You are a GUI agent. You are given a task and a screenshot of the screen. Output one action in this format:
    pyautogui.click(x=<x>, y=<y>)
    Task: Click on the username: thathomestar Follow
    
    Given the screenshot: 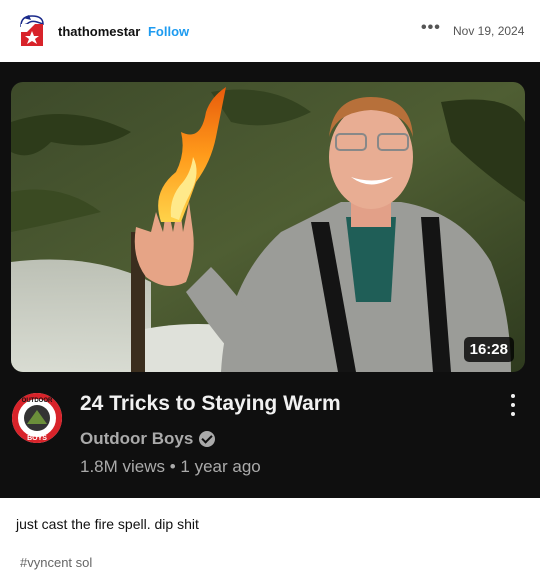 What is the action you would take?
    pyautogui.click(x=123, y=31)
    